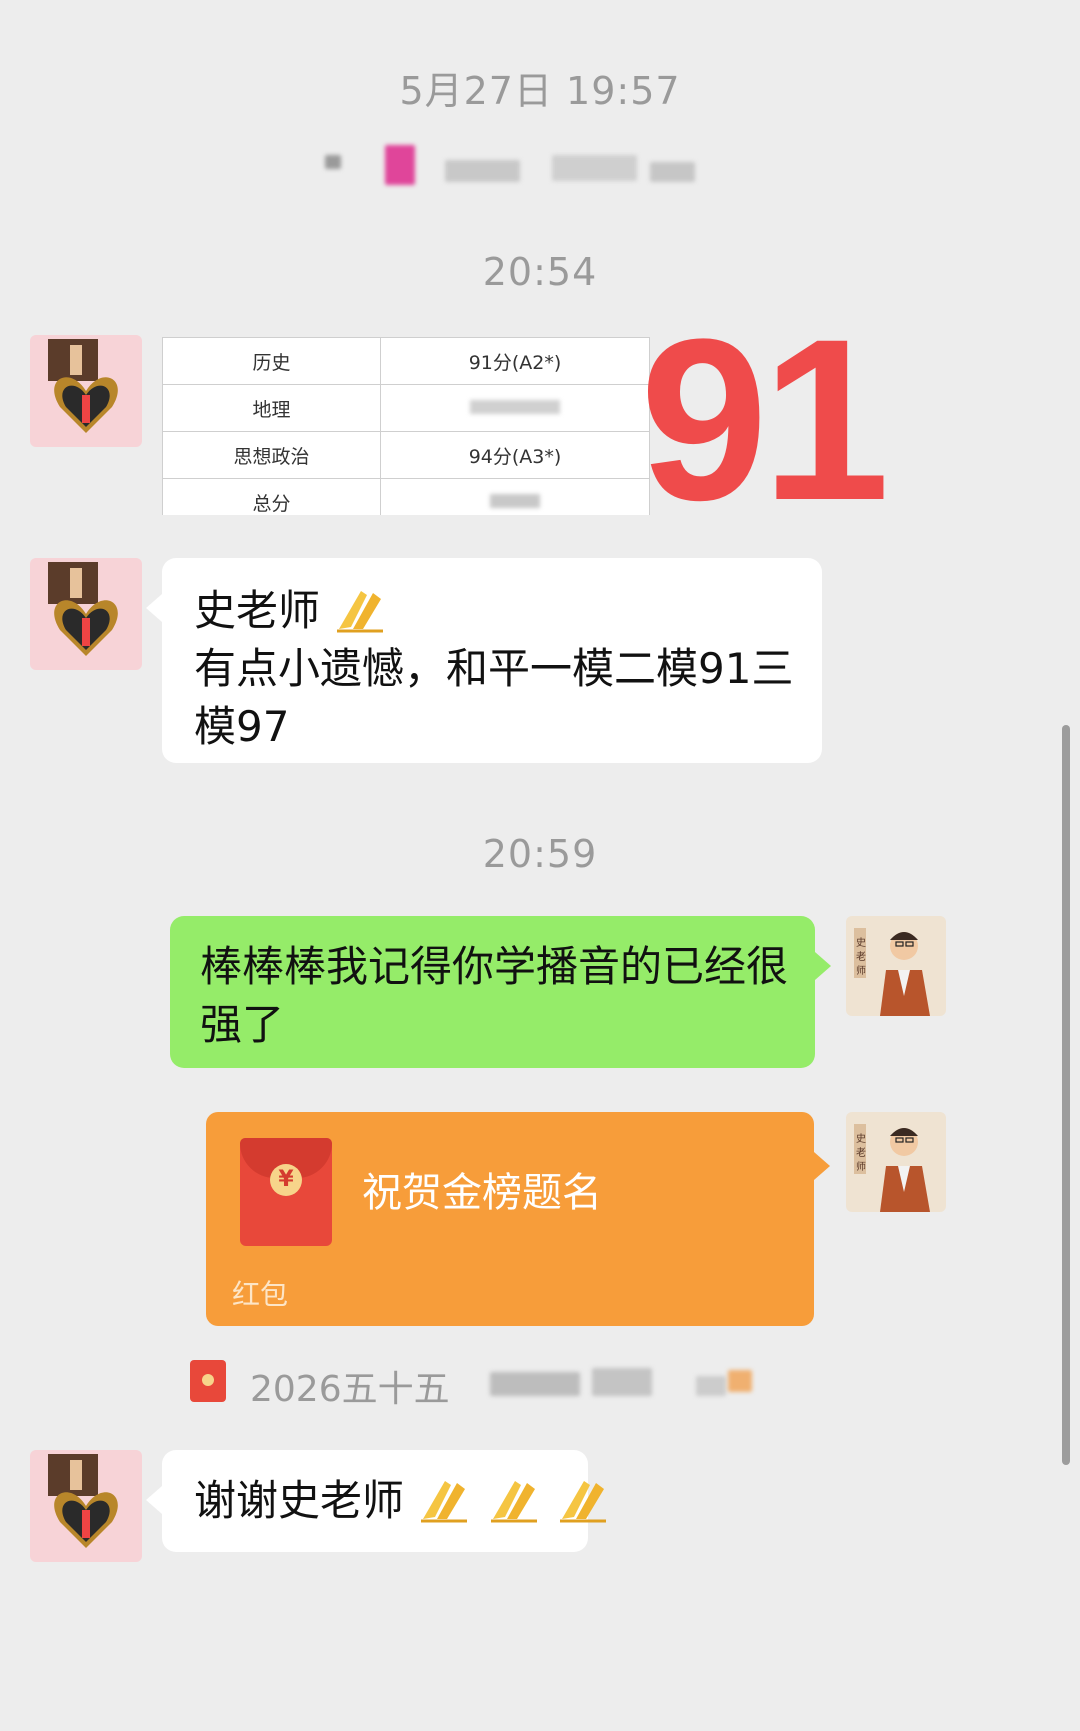 The width and height of the screenshot is (1080, 1731). What do you see at coordinates (350, 1389) in the screenshot?
I see `system-notice-text: 2026五十五` at bounding box center [350, 1389].